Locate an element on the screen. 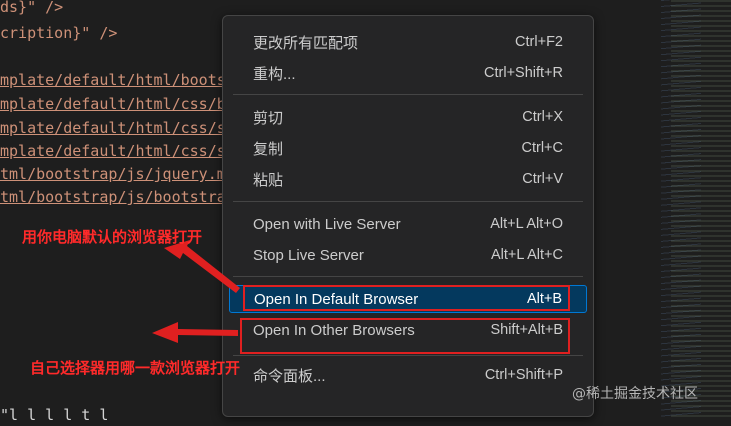 This screenshot has height=426, width=731. watermark: @稀土掘金技术社区 is located at coordinates (635, 394).